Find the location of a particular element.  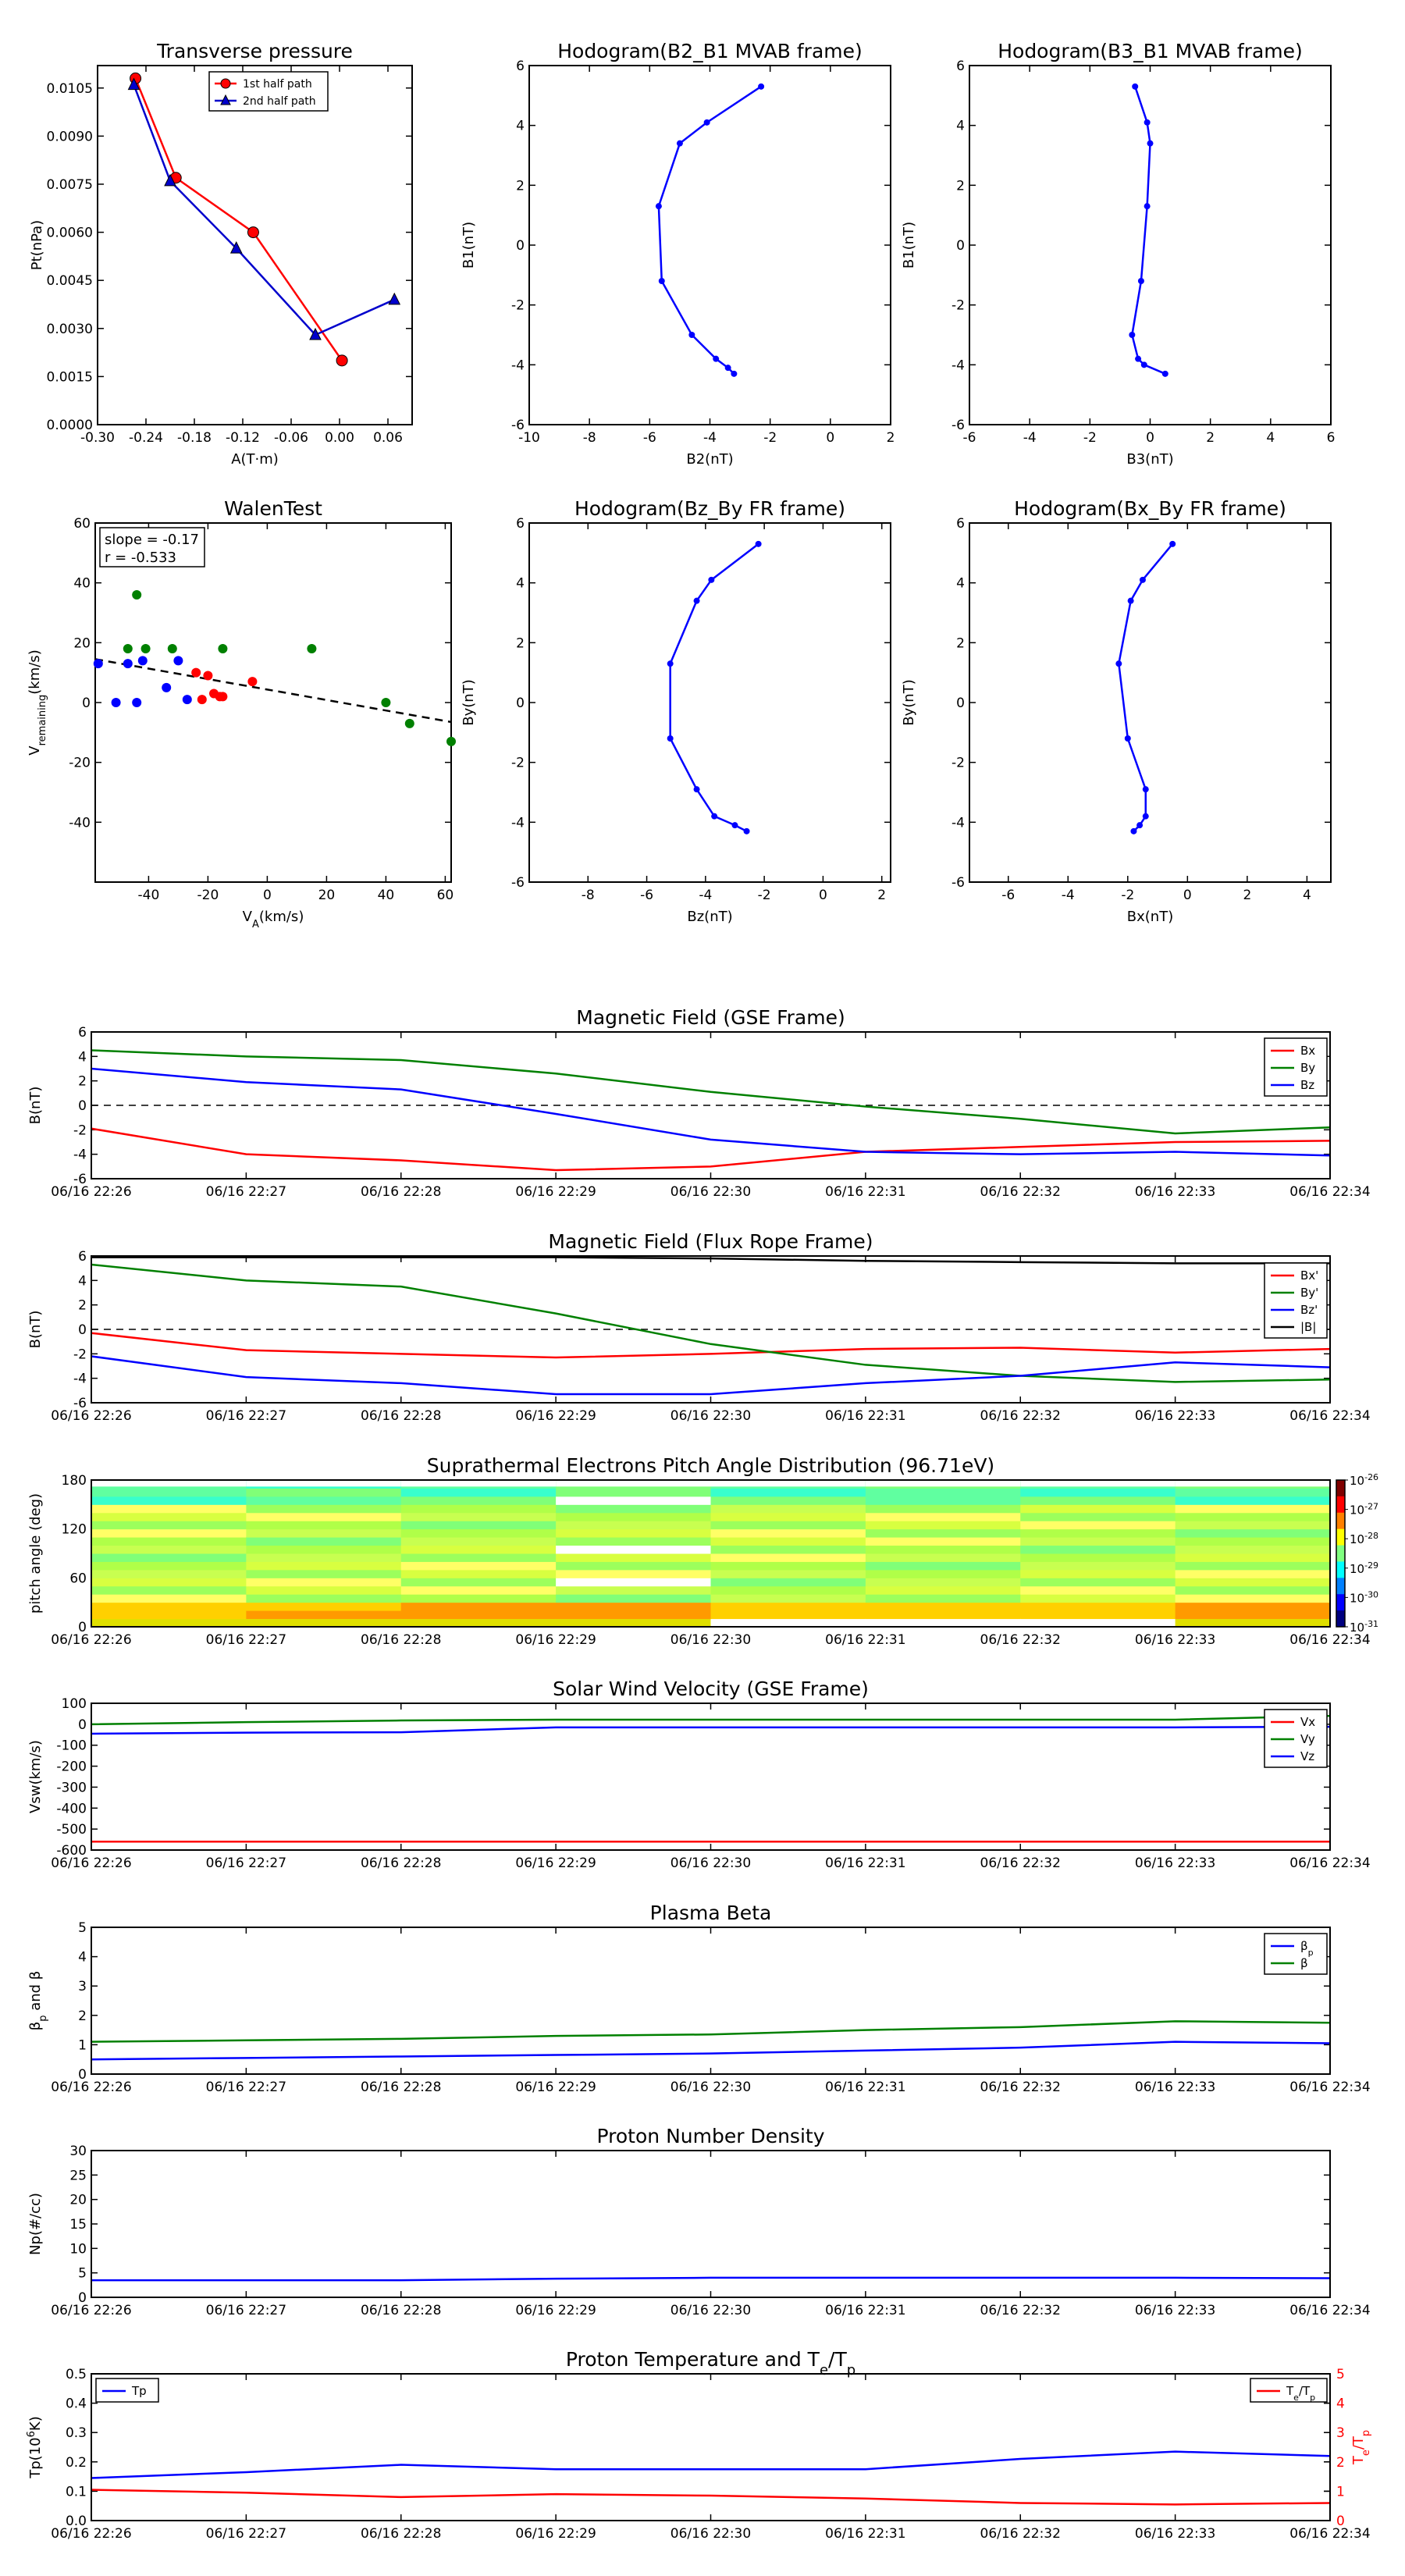

ytick-label: 4 is located at coordinates (82, 1057).